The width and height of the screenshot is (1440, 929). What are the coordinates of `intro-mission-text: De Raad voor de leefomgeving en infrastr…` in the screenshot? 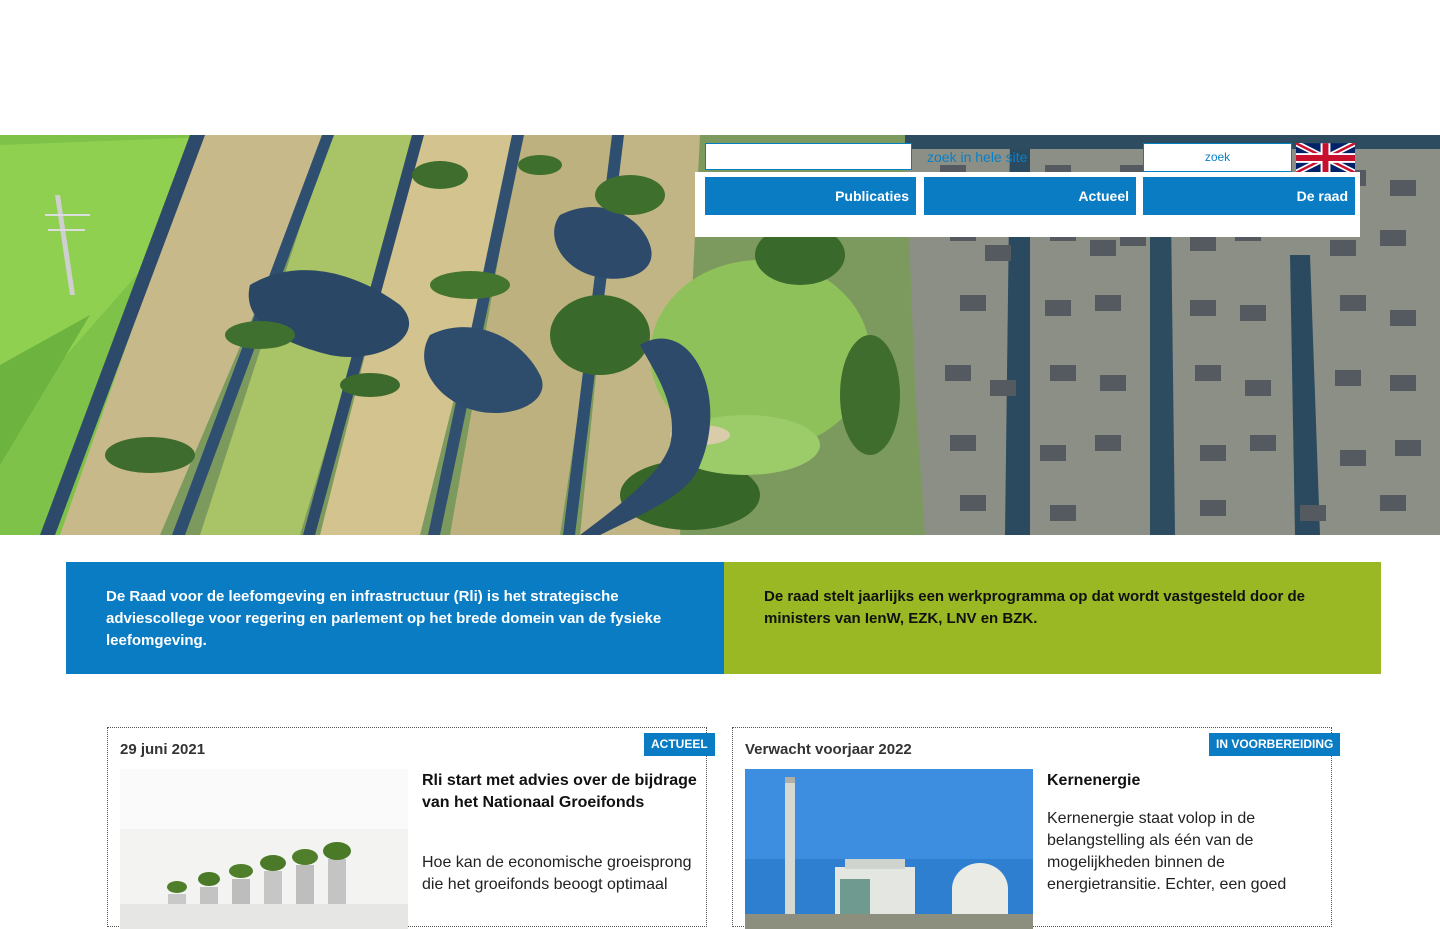 It's located at (384, 618).